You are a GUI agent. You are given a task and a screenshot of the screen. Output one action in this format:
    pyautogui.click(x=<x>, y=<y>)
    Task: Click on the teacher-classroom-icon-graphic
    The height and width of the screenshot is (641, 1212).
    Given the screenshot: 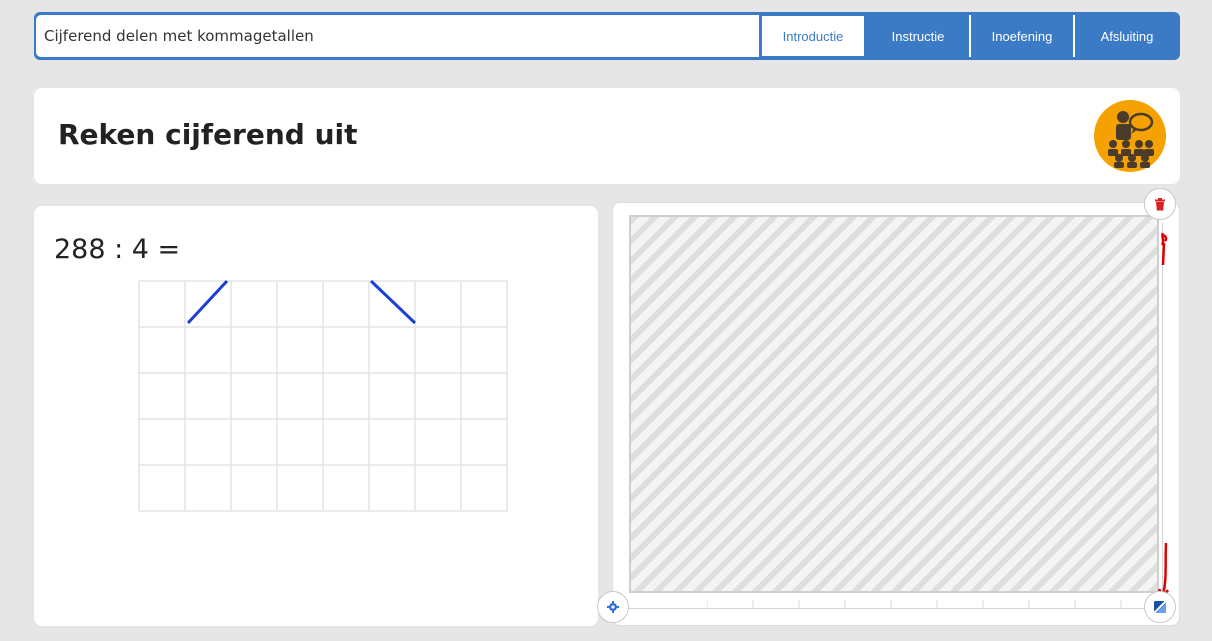 What is the action you would take?
    pyautogui.click(x=1131, y=139)
    